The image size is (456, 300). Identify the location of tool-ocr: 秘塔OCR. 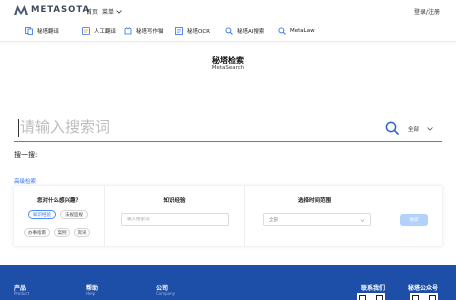
(192, 31).